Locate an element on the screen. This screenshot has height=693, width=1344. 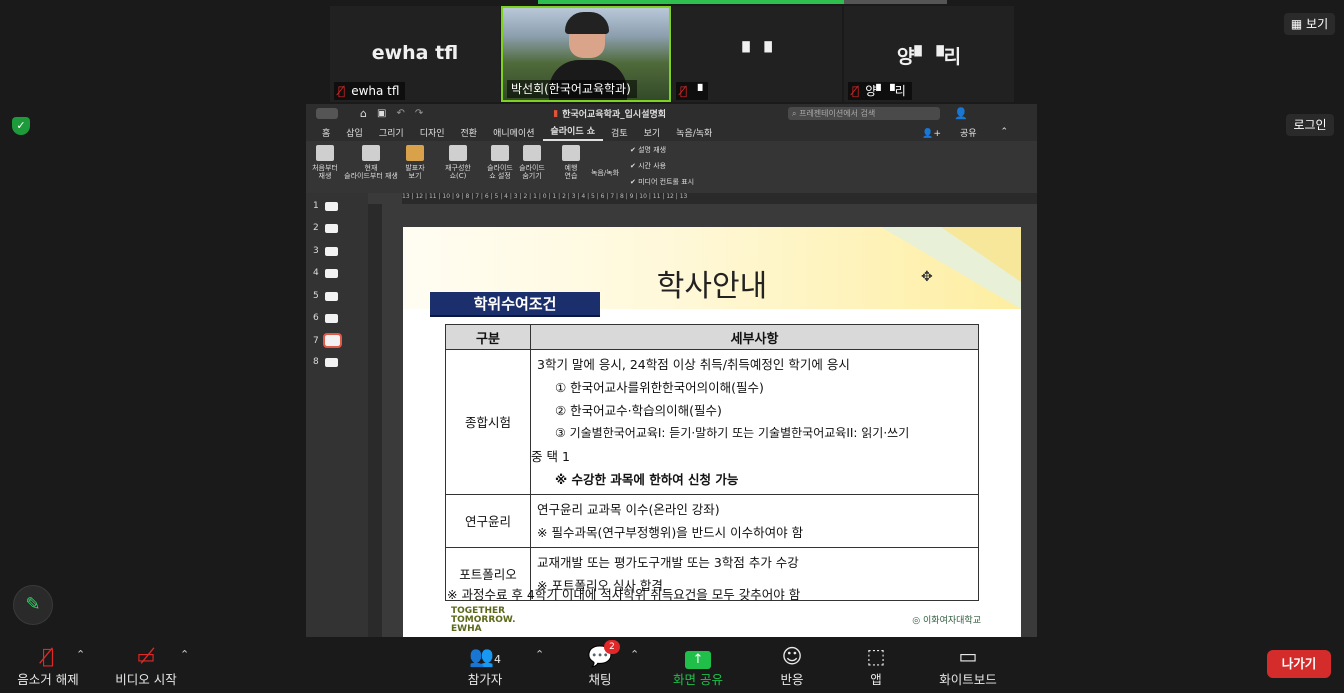
whiteboard-button: ▭ 화이트보드 is located at coordinates (968, 665).